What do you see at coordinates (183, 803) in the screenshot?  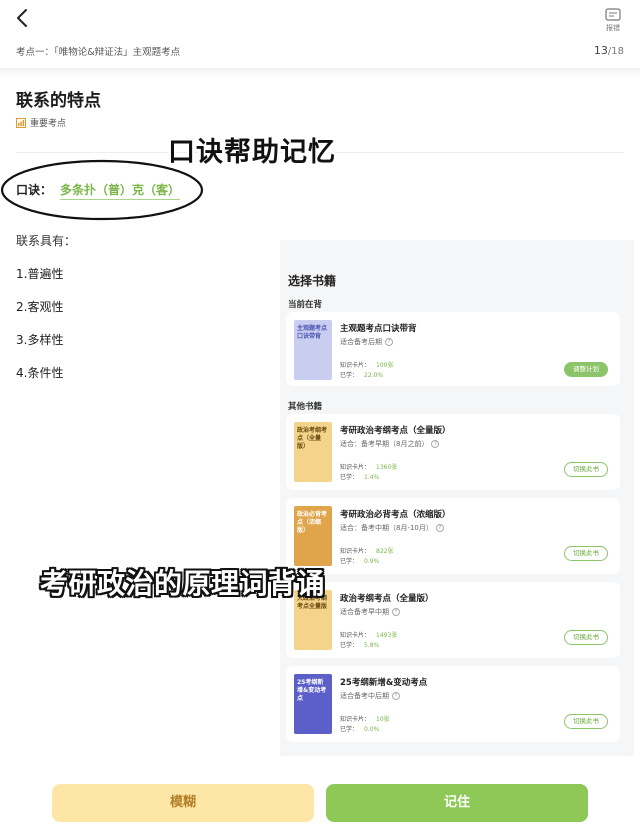 I see `fuzzy-button: 模糊` at bounding box center [183, 803].